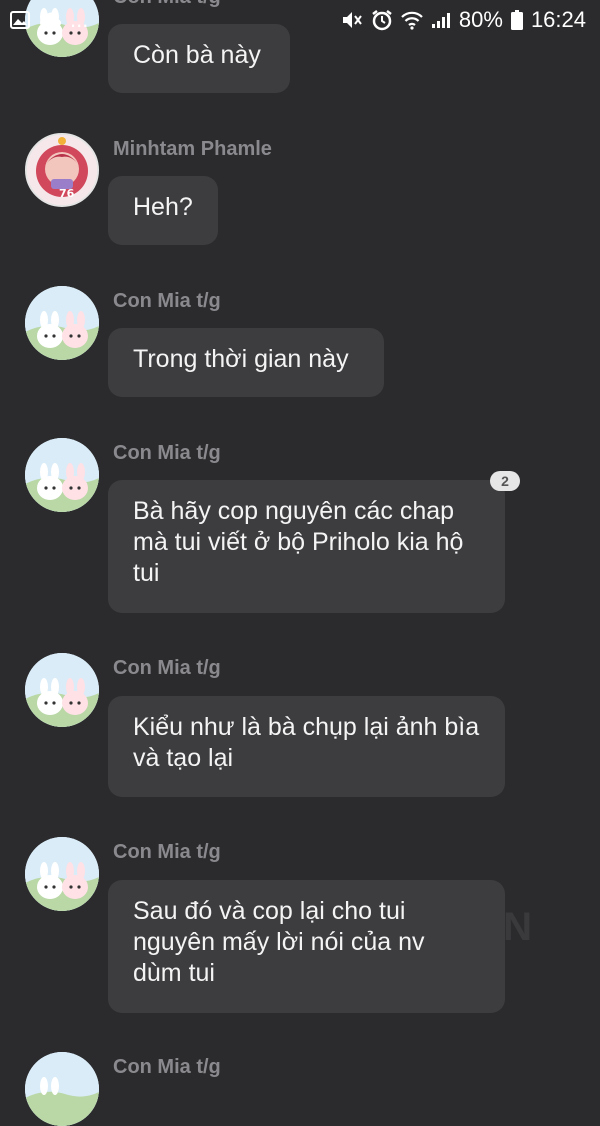 This screenshot has height=1126, width=600. What do you see at coordinates (246, 362) in the screenshot?
I see `message-bubble: Trong thời gian này` at bounding box center [246, 362].